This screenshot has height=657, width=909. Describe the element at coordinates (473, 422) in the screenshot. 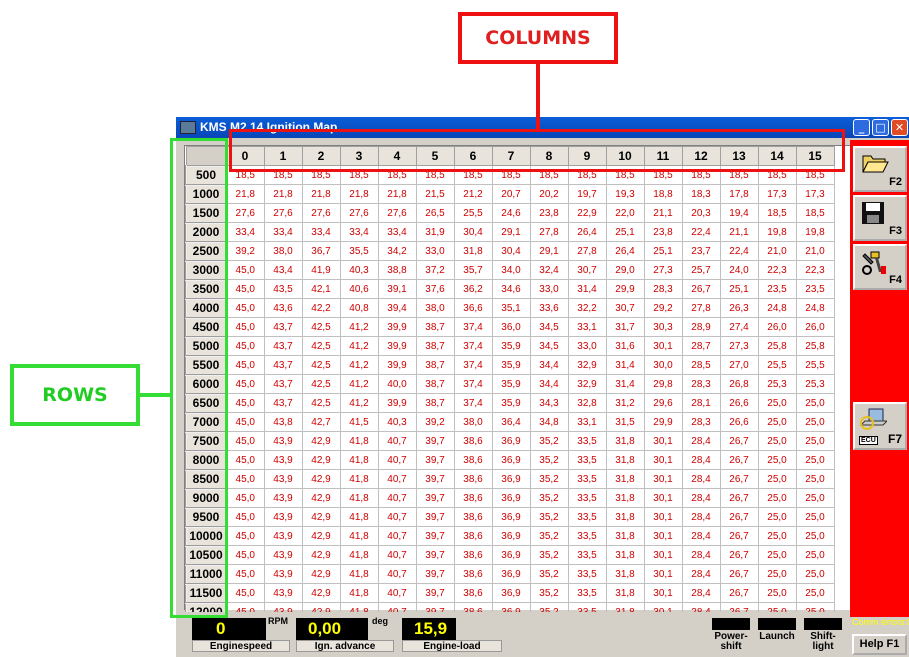

I see `map-cell: 38,0` at that location.